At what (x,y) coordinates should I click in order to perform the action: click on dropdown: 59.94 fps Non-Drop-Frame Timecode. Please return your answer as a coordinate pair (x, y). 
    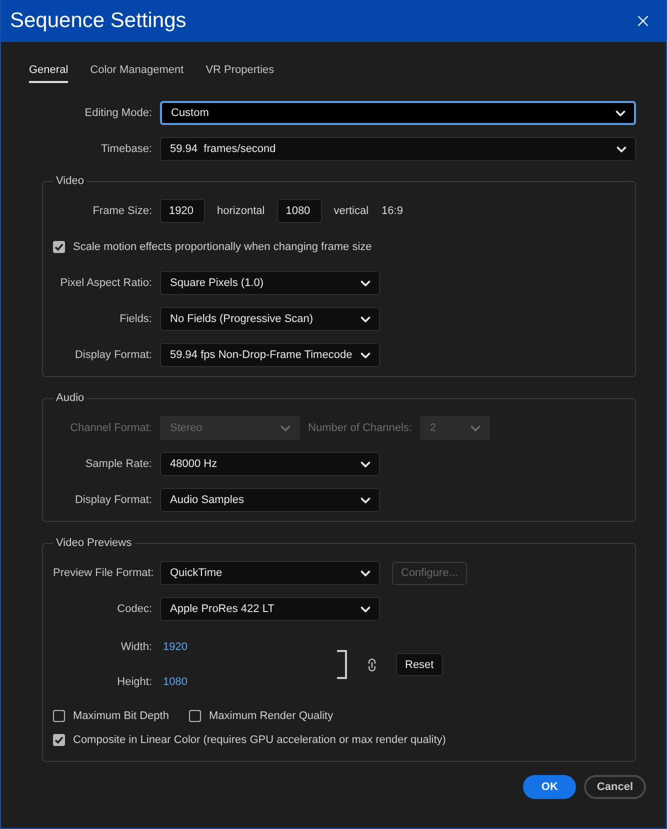
    Looking at the image, I should click on (270, 355).